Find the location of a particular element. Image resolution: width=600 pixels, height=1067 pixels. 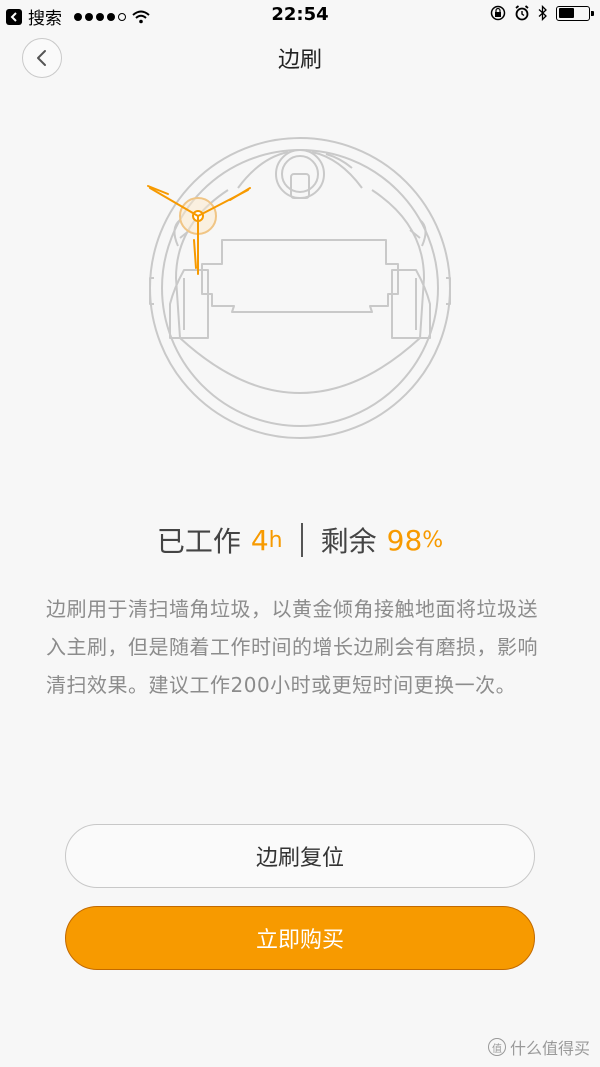

remaining-unit: % is located at coordinates (433, 540).